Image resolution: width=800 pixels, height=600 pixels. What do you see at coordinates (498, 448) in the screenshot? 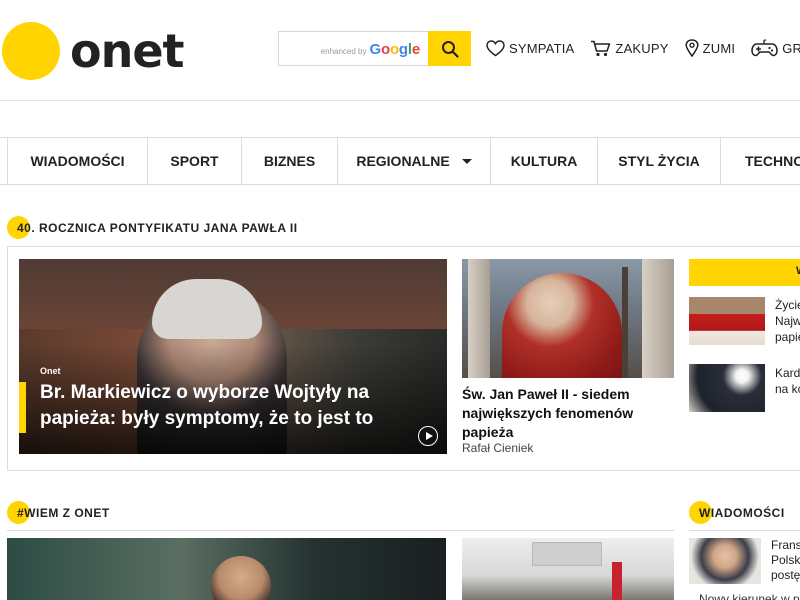
I see `card-author: Rafał Cieniek` at bounding box center [498, 448].